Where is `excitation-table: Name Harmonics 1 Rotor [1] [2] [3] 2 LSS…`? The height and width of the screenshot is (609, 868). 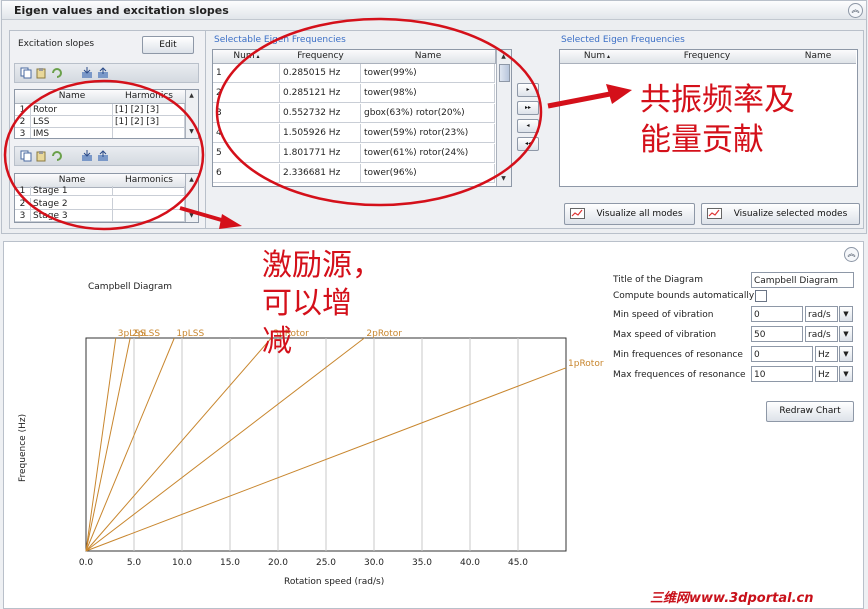 excitation-table: Name Harmonics 1 Rotor [1] [2] [3] 2 LSS… is located at coordinates (106, 114).